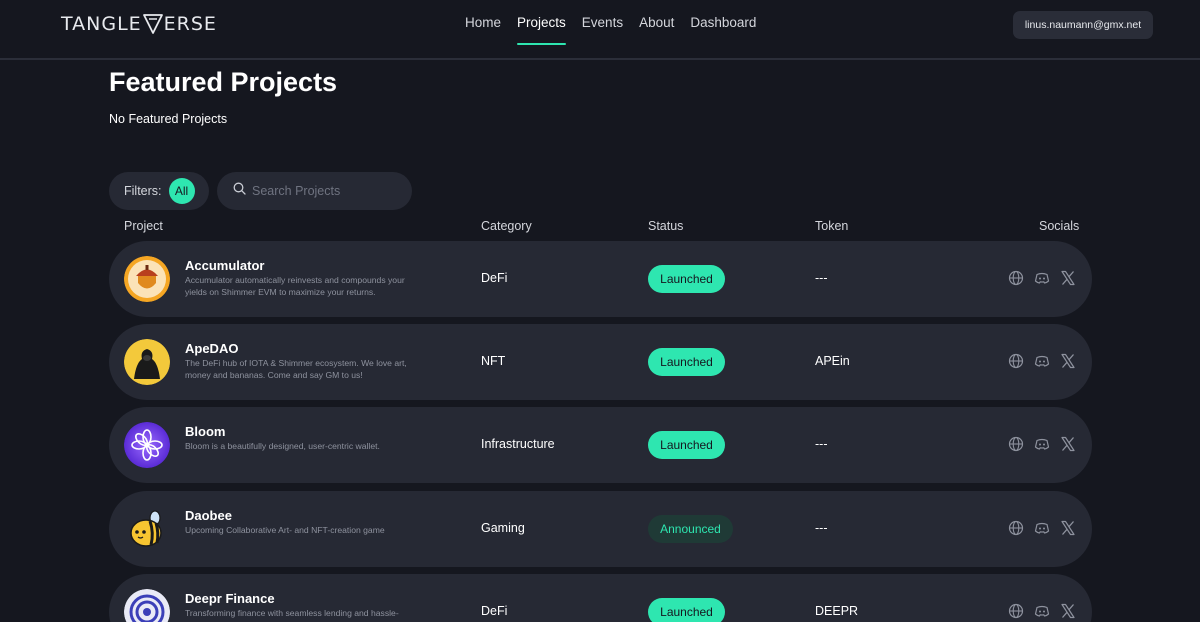  What do you see at coordinates (602, 22) in the screenshot?
I see `nav-events: Events` at bounding box center [602, 22].